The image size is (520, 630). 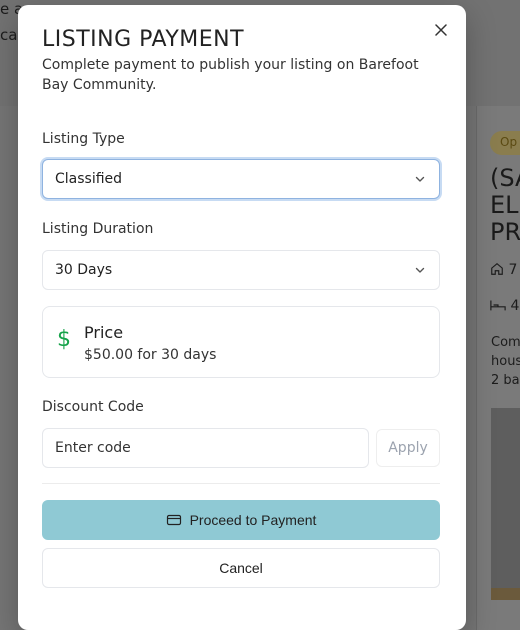 I want to click on proceed-to-payment-button: Proceed to Payment, so click(x=241, y=520).